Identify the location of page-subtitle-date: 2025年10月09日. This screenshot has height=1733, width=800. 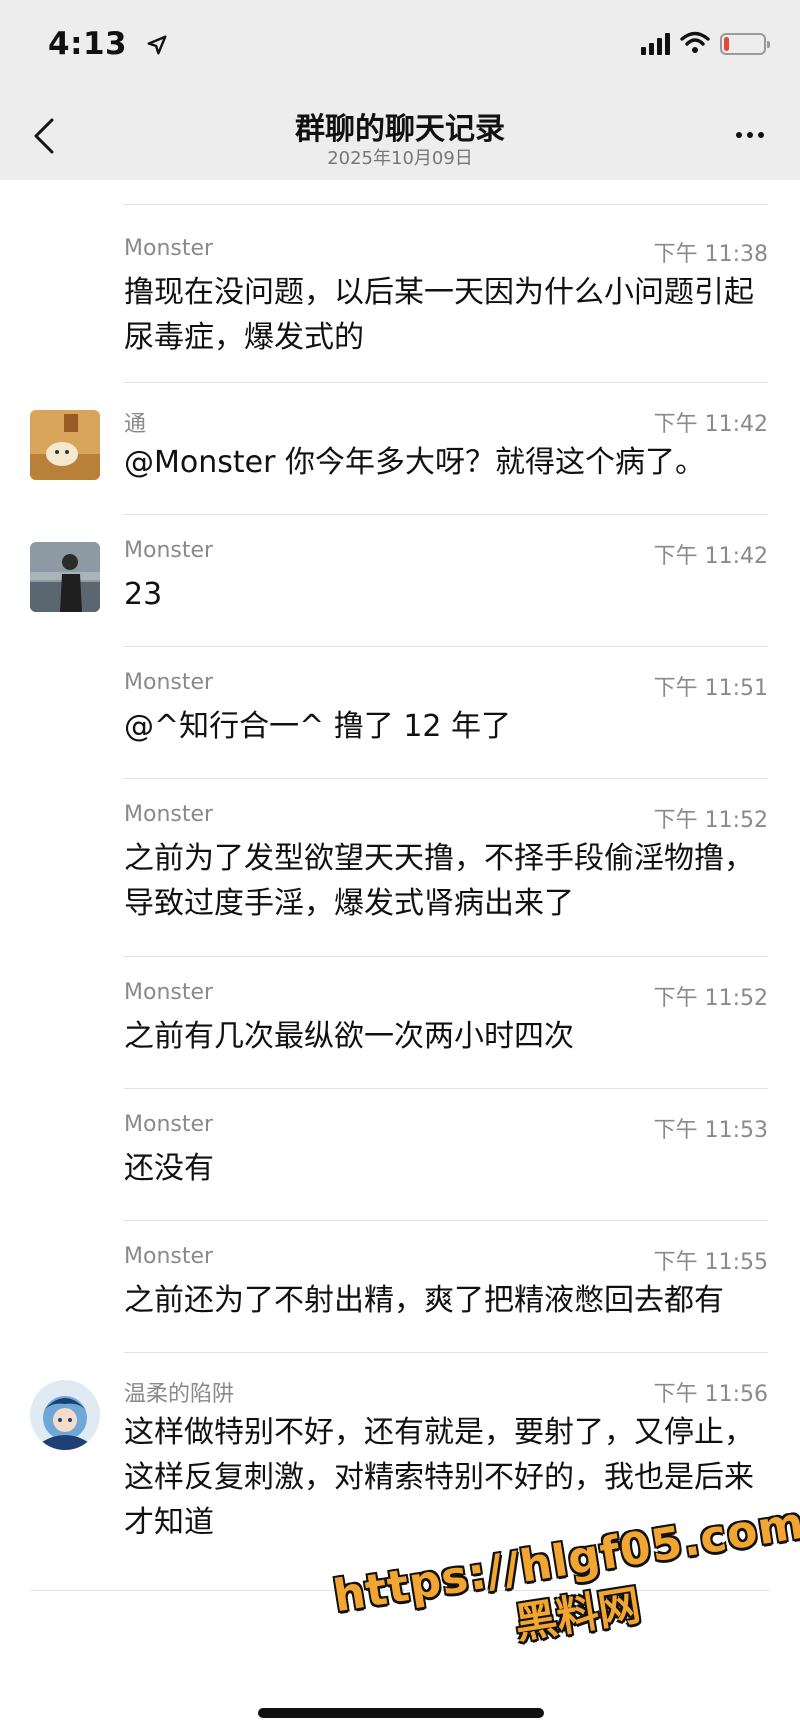
(400, 158).